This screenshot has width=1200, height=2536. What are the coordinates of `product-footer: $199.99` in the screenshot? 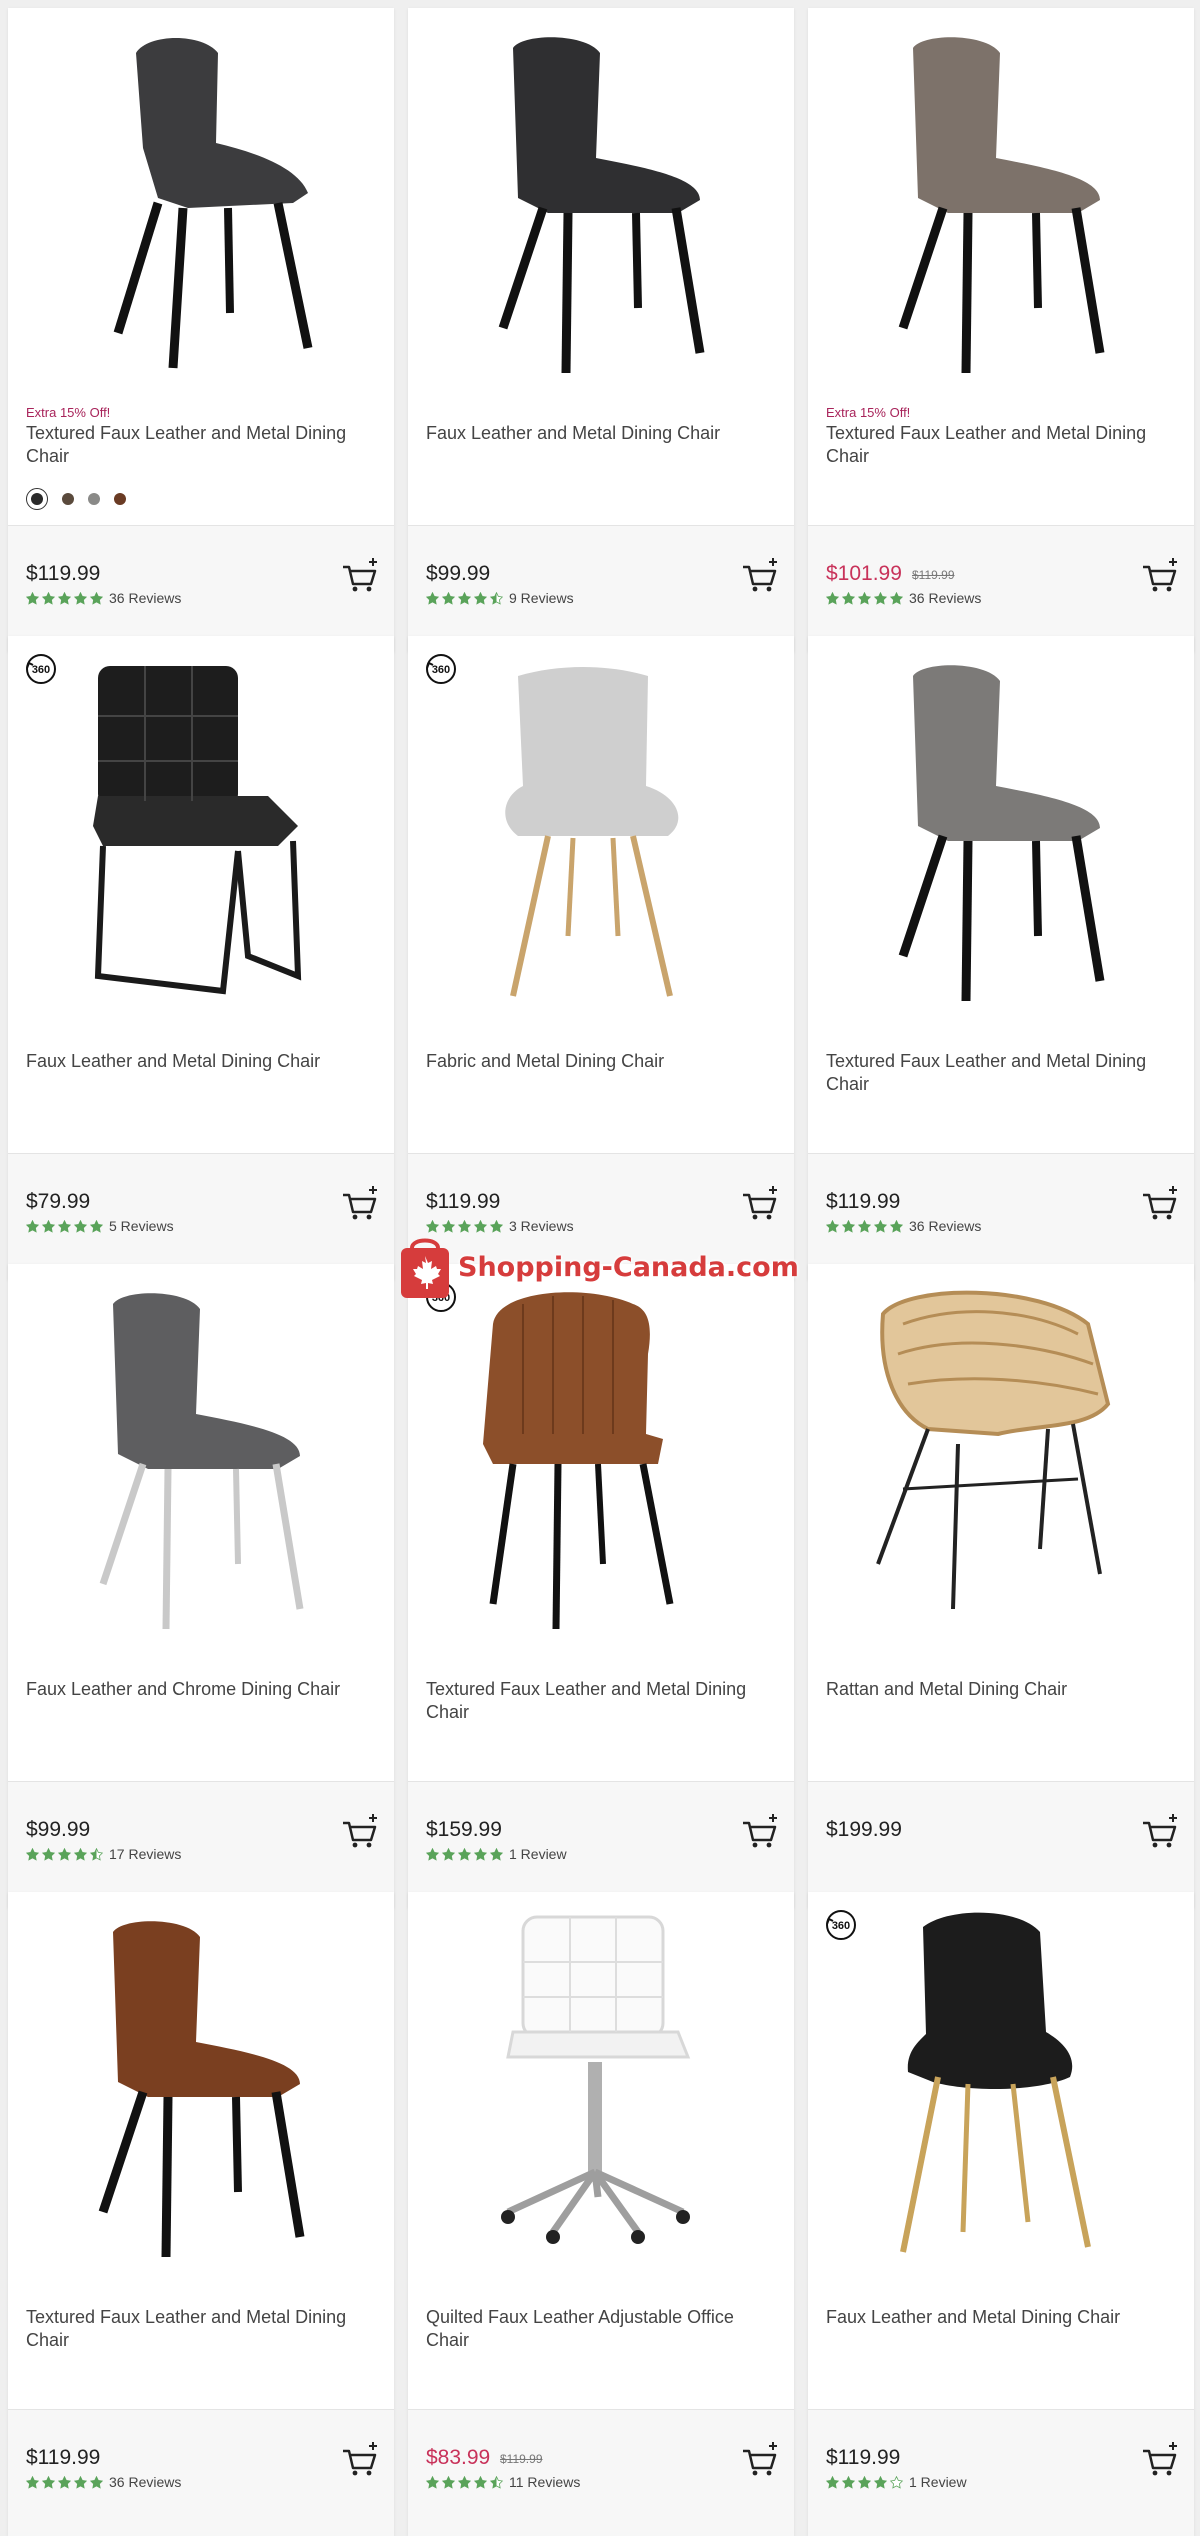 It's located at (1001, 1844).